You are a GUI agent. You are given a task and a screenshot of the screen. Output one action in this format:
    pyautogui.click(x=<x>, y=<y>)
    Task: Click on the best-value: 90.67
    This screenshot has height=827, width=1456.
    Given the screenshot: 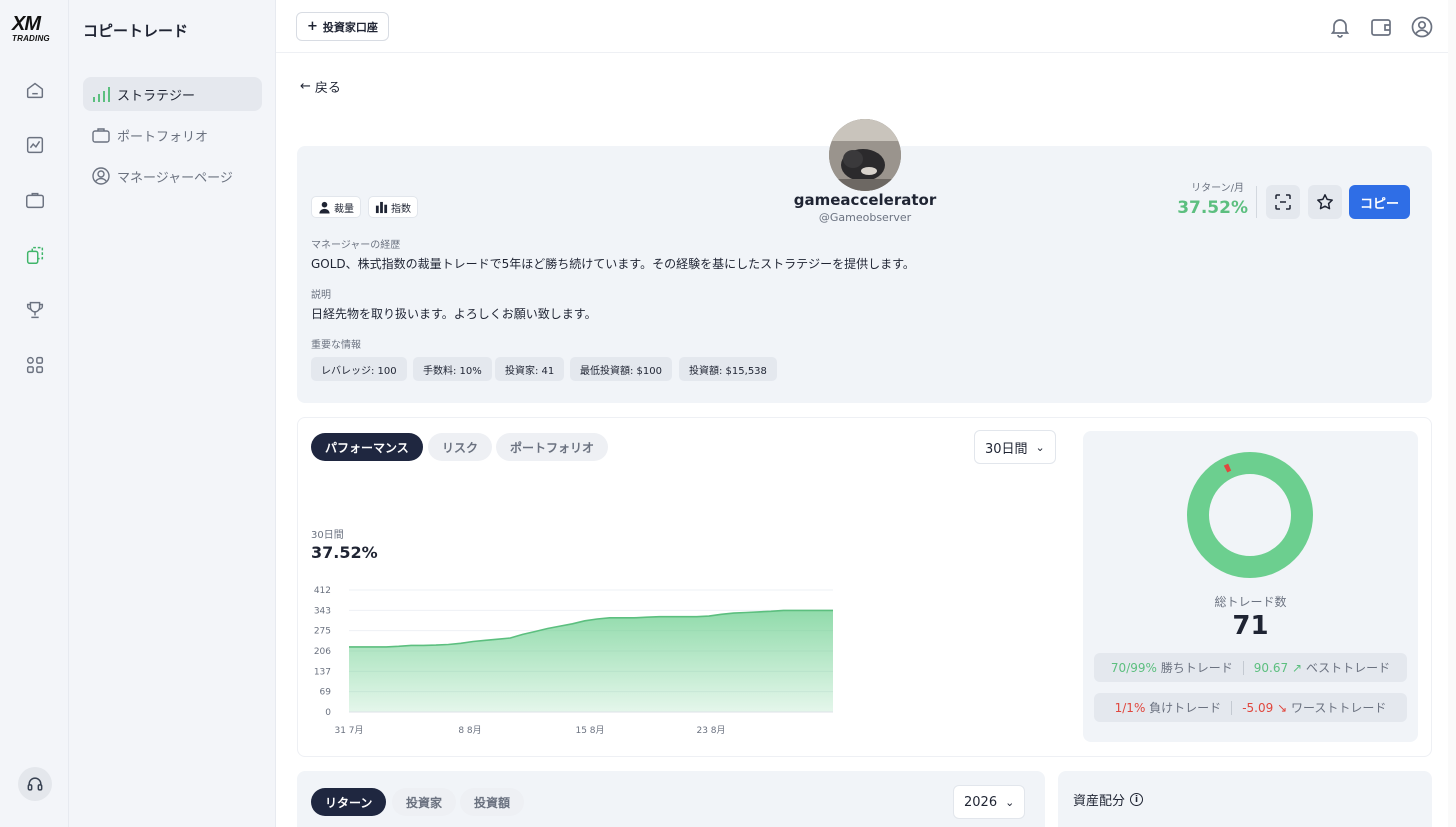 What is the action you would take?
    pyautogui.click(x=1271, y=667)
    